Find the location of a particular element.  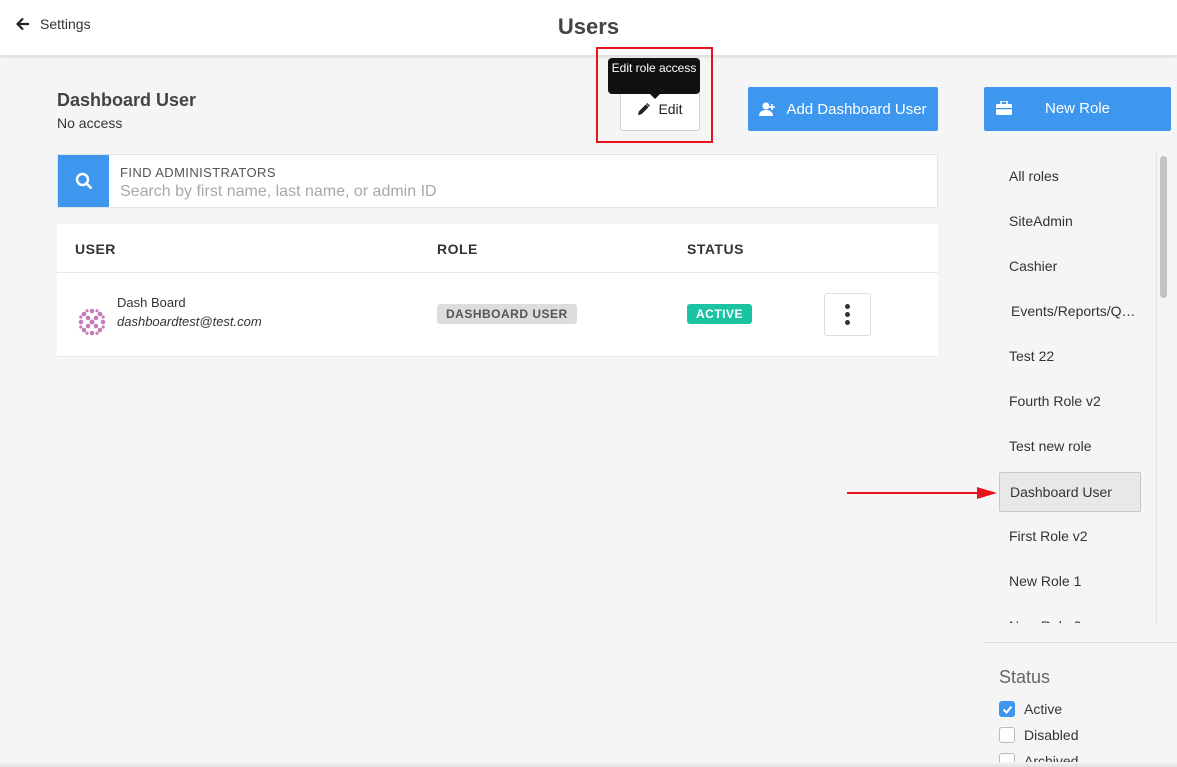

new-role-label: New Role is located at coordinates (1077, 108).